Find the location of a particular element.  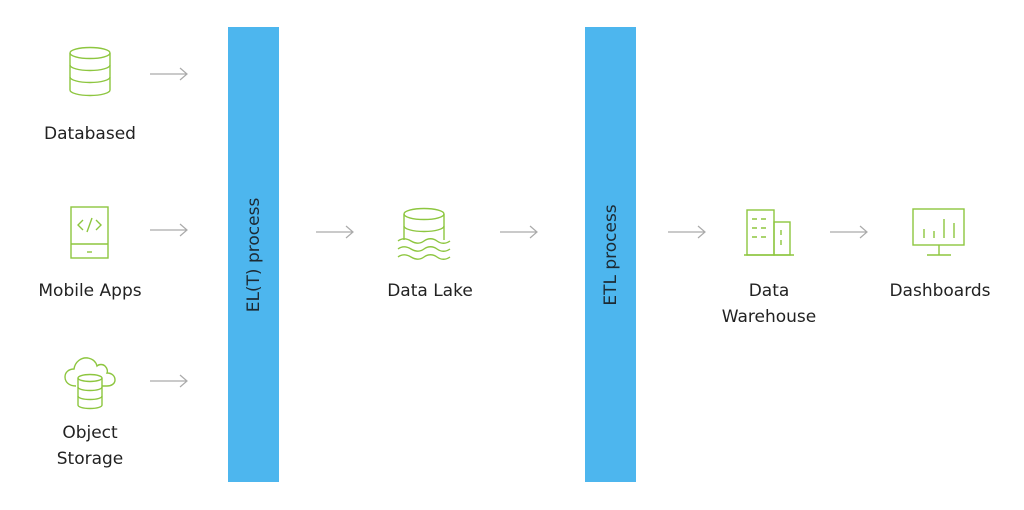

data-warehouse-label-line2: Warehouse is located at coordinates (769, 317).